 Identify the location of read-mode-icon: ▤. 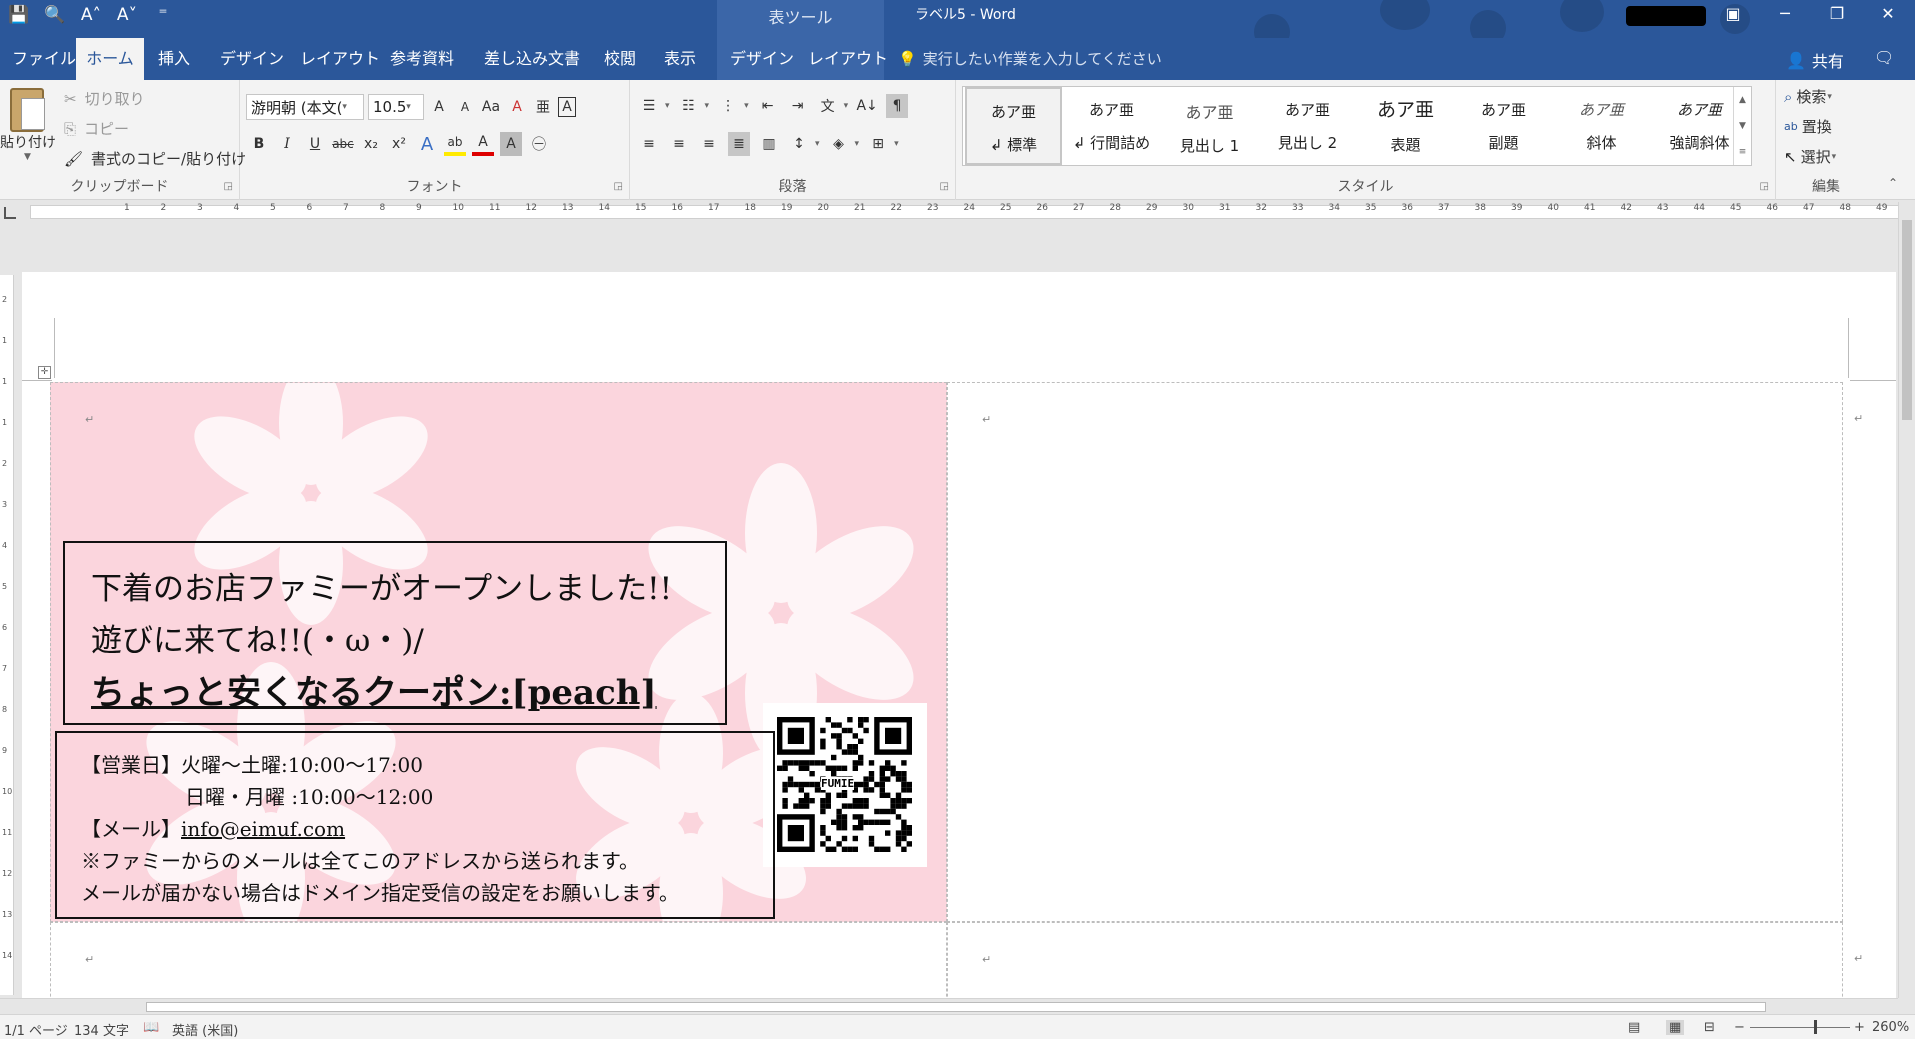
(1634, 1027).